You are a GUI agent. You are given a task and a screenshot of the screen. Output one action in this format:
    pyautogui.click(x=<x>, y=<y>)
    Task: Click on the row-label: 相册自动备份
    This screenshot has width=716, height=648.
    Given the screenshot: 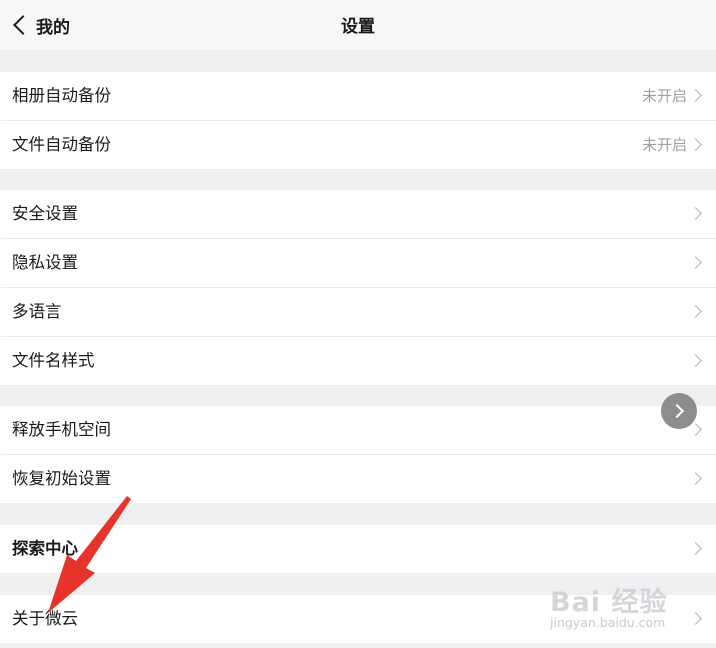 What is the action you would take?
    pyautogui.click(x=61, y=95)
    